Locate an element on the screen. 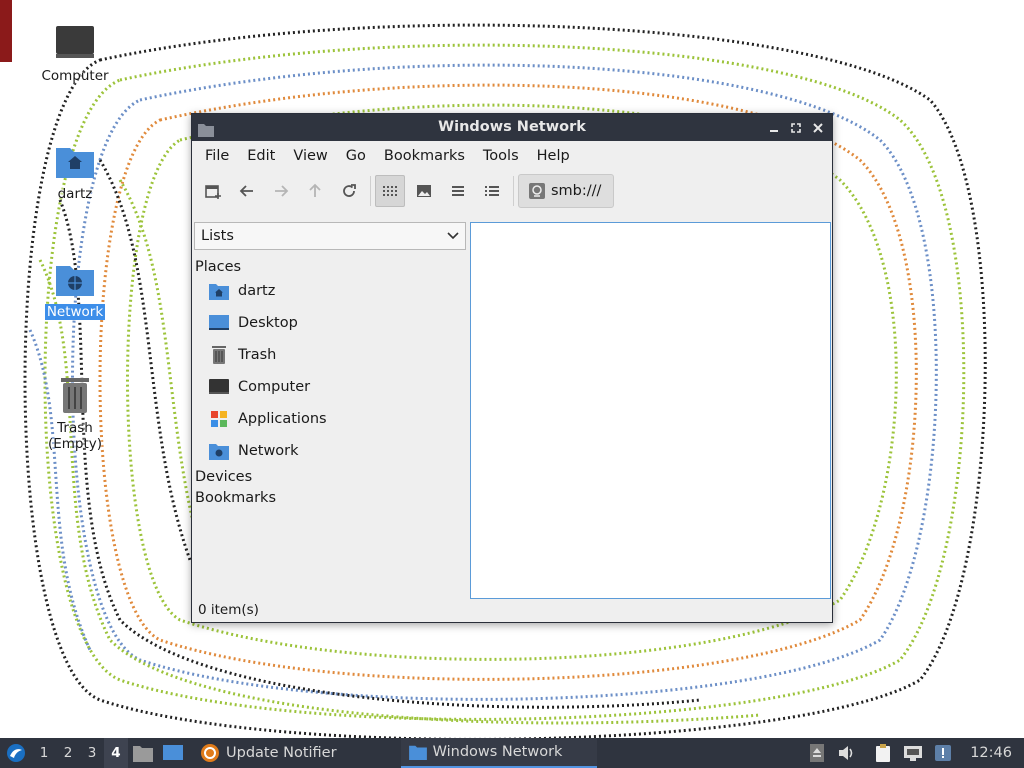 The width and height of the screenshot is (1024, 768). minimize-button is located at coordinates (774, 127).